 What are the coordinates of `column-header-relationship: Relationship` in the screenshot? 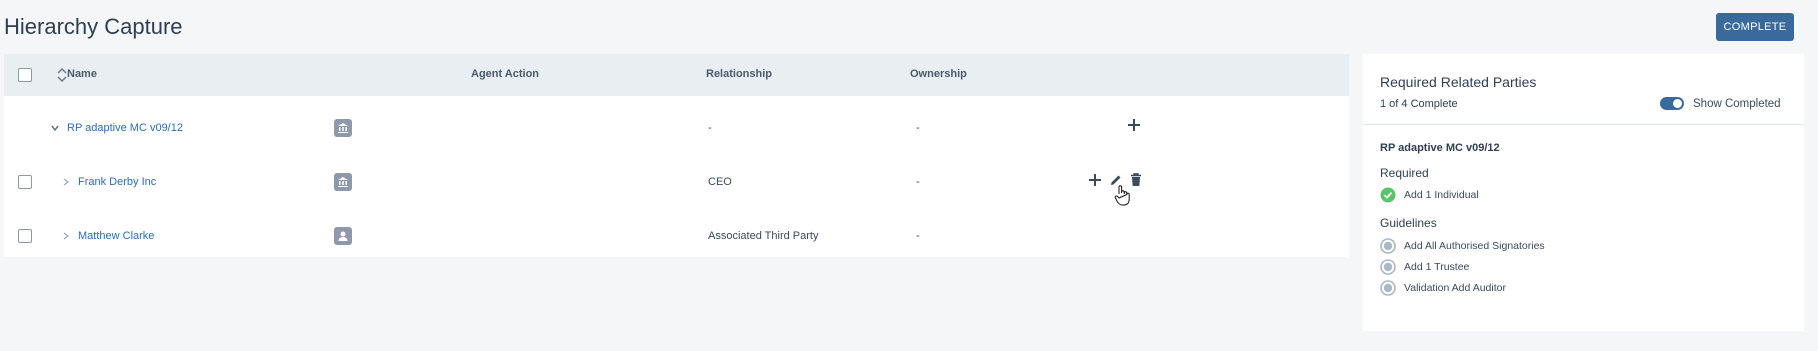 It's located at (739, 74).